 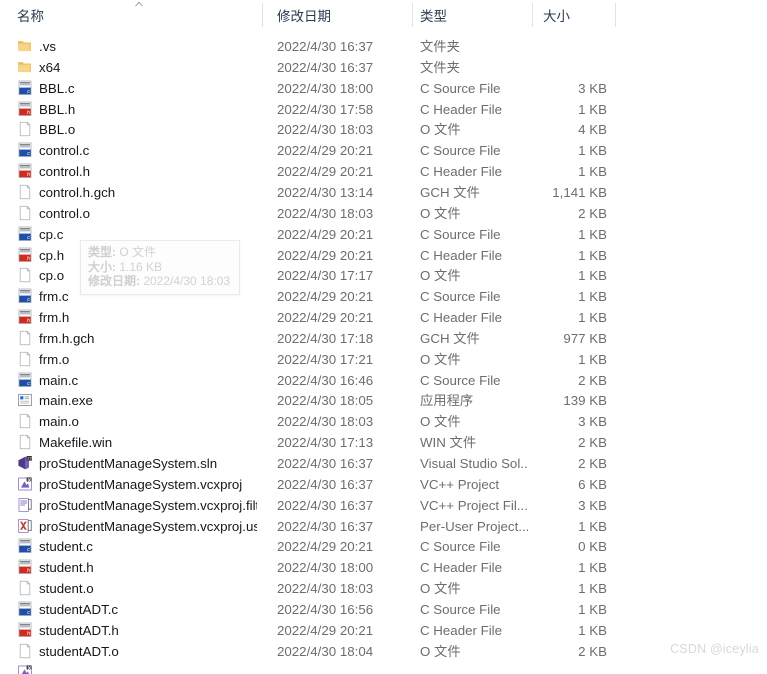 What do you see at coordinates (30, 18) in the screenshot?
I see `column-header-name: 名称` at bounding box center [30, 18].